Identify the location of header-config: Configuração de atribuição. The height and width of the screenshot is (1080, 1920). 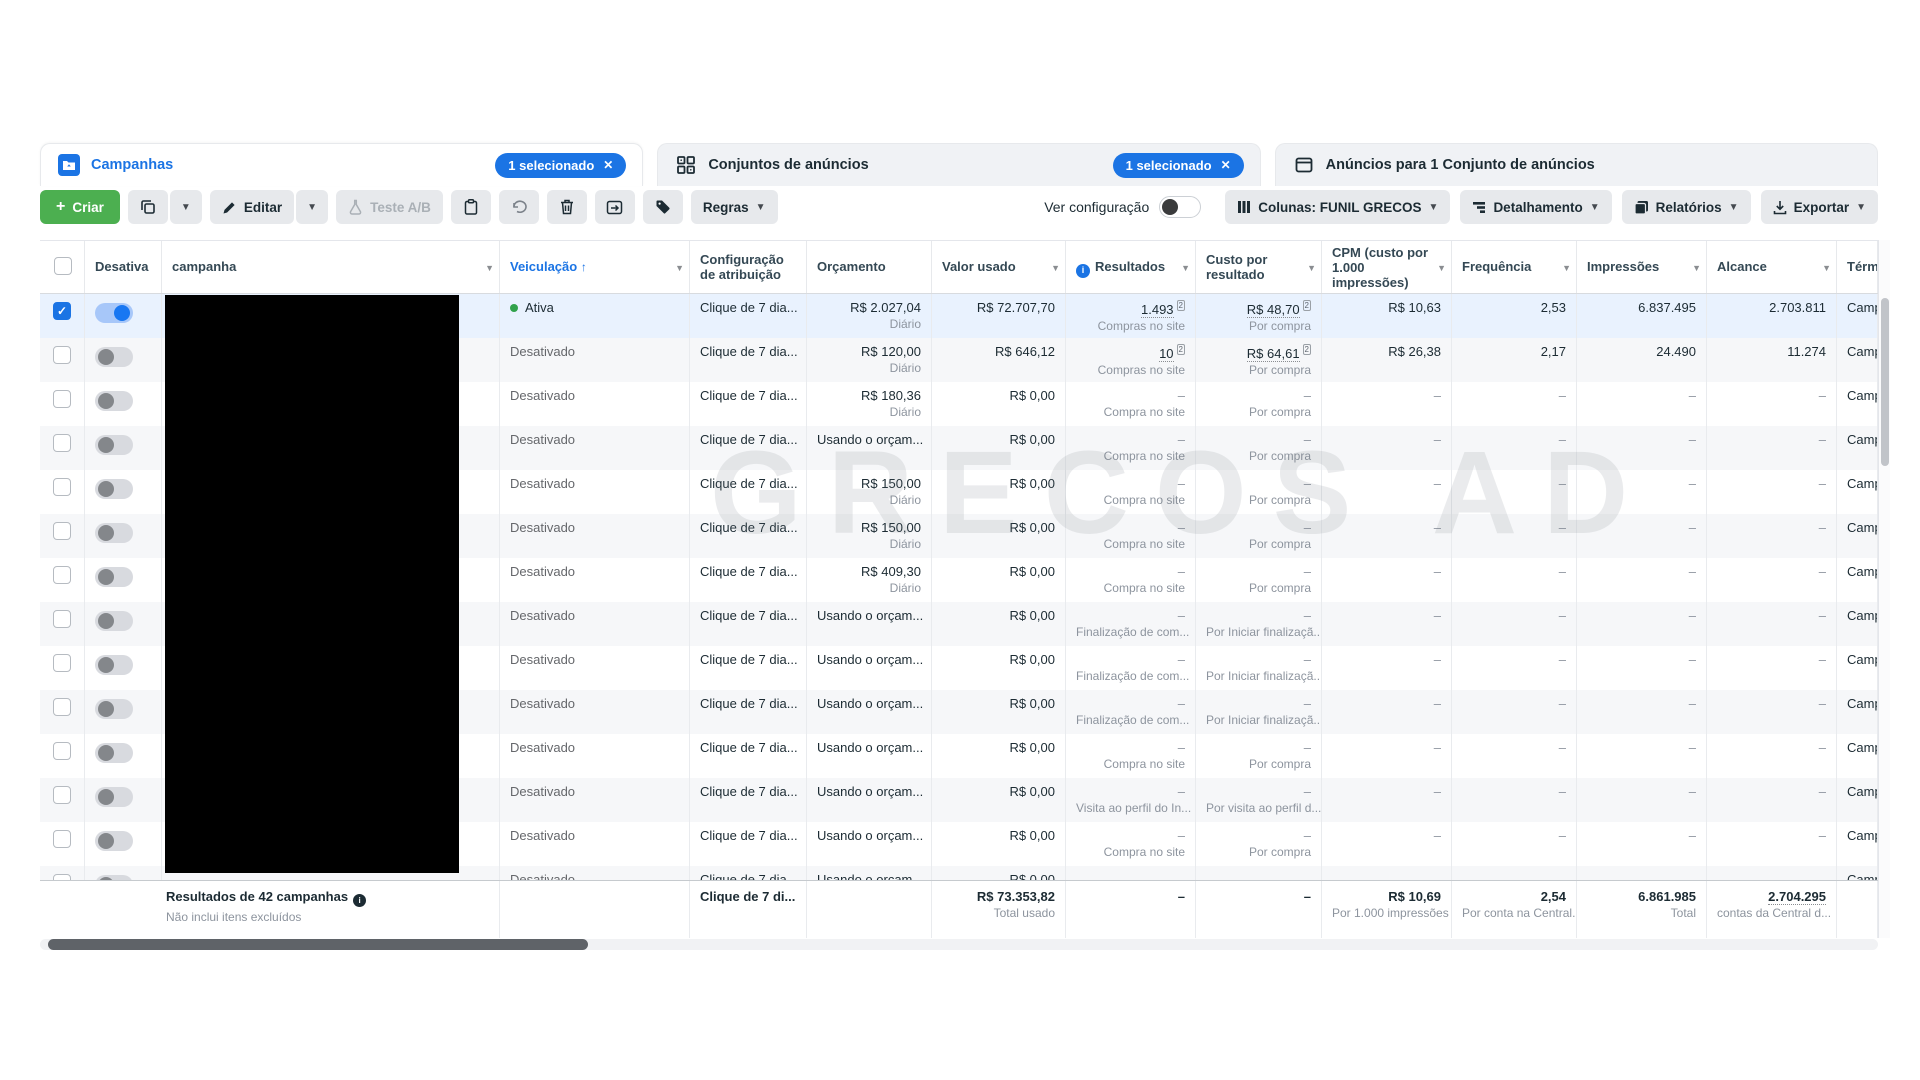
(748, 267).